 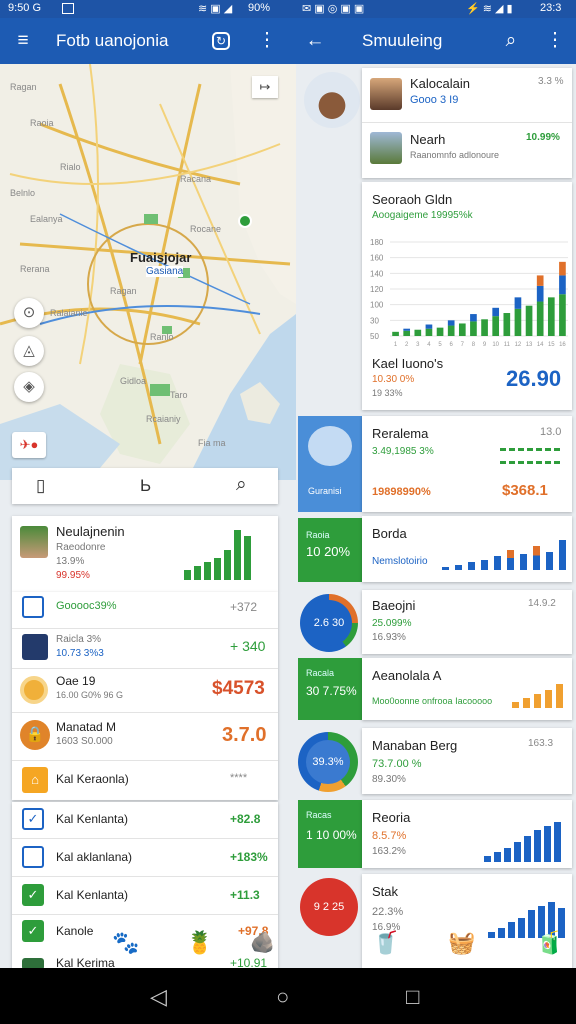 What do you see at coordinates (265, 87) in the screenshot?
I see `expand-map-button: ↦` at bounding box center [265, 87].